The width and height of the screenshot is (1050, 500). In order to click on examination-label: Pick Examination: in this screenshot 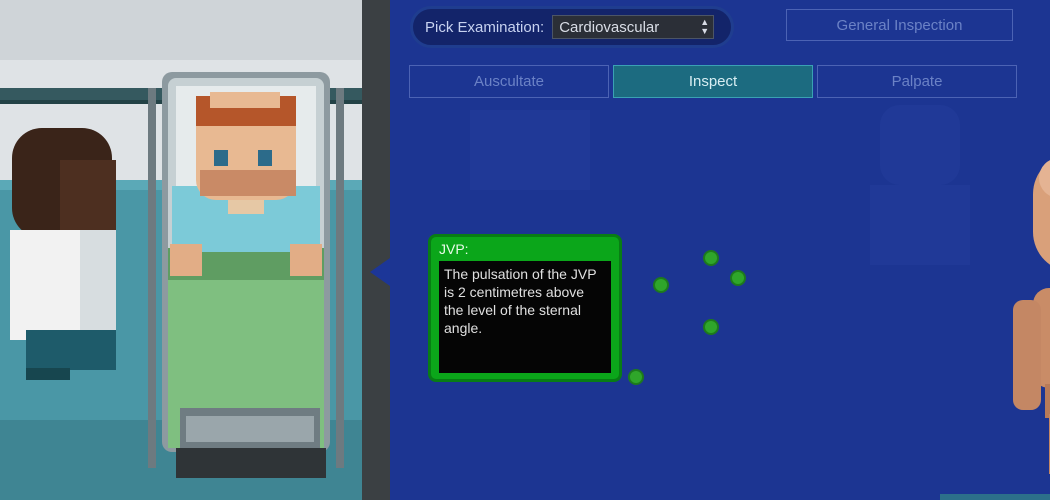, I will do `click(485, 27)`.